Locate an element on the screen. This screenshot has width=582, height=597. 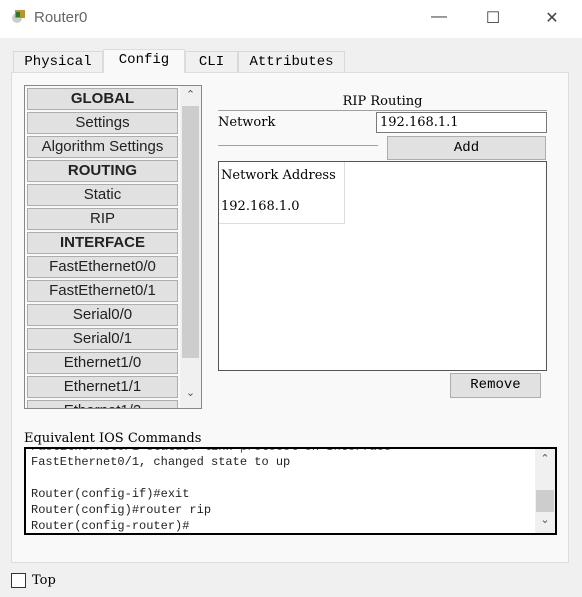
sidebar-item-serial0-1: Serial0/1 is located at coordinates (102, 339).